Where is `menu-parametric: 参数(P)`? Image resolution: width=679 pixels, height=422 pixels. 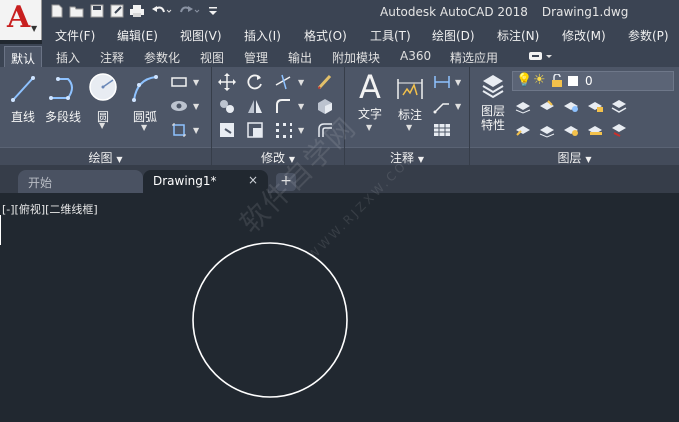 menu-parametric: 参数(P) is located at coordinates (648, 35).